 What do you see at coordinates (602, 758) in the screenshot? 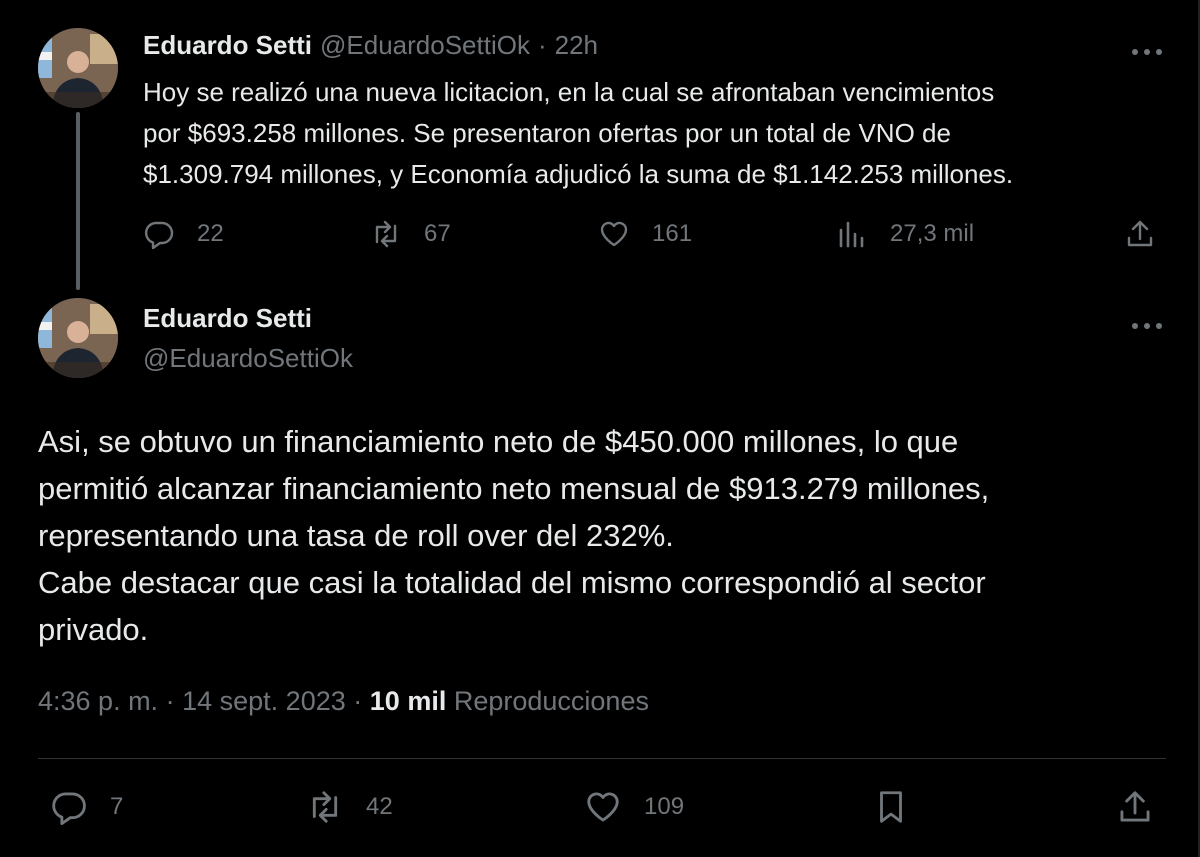
I see `divider` at bounding box center [602, 758].